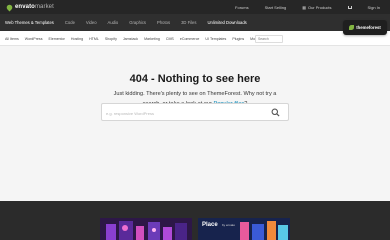 The image size is (390, 240). What do you see at coordinates (44, 7) in the screenshot?
I see `logo-suffix: market` at bounding box center [44, 7].